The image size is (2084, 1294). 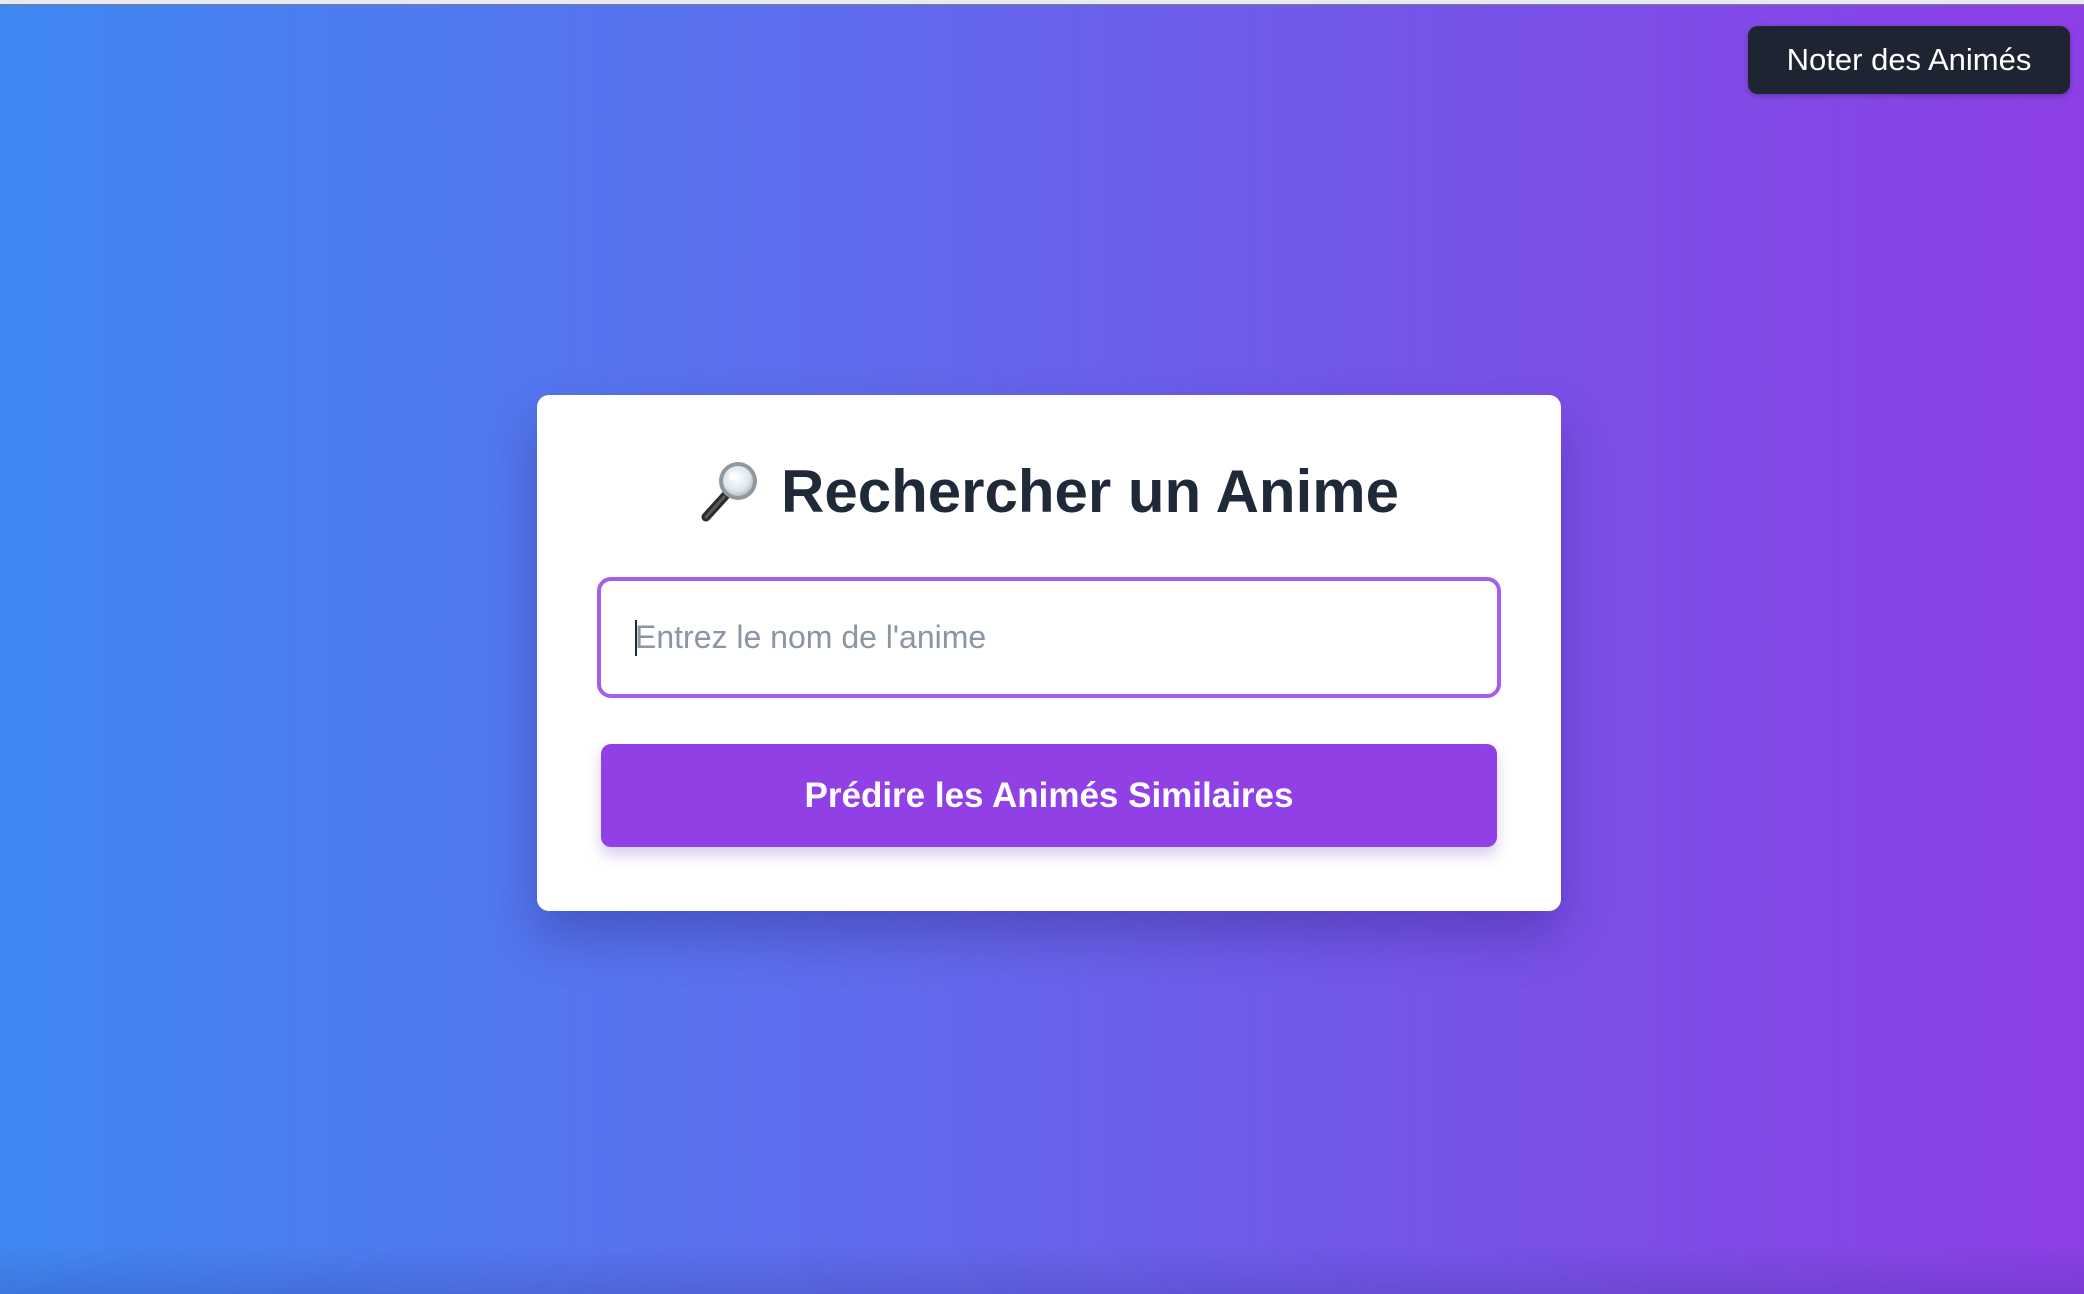 I want to click on predict-similar-button: Prédire les Animés Similaires, so click(x=1049, y=795).